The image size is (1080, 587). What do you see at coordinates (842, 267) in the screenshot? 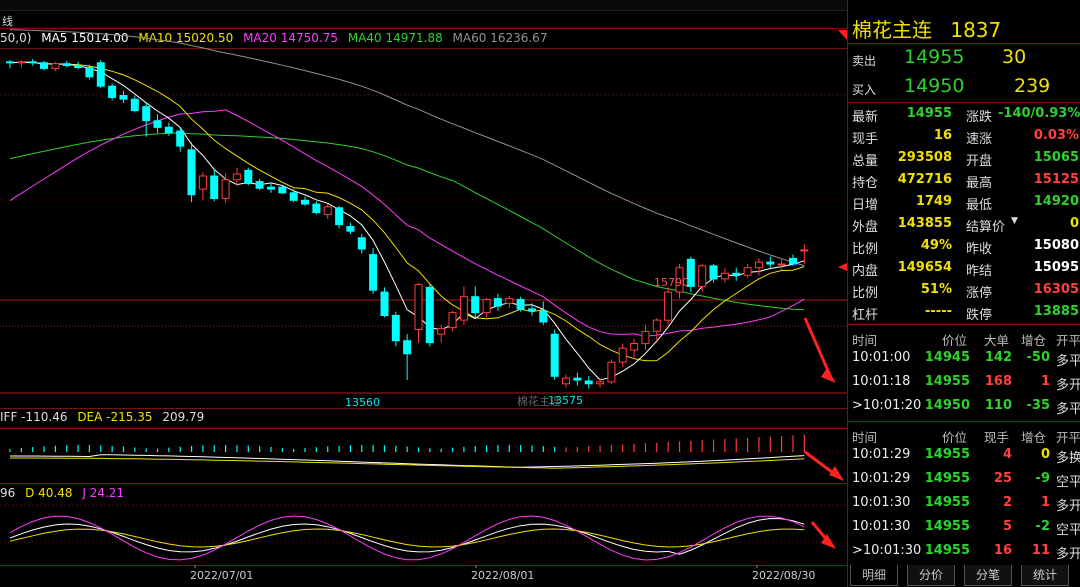
I see `price-marker-icon` at bounding box center [842, 267].